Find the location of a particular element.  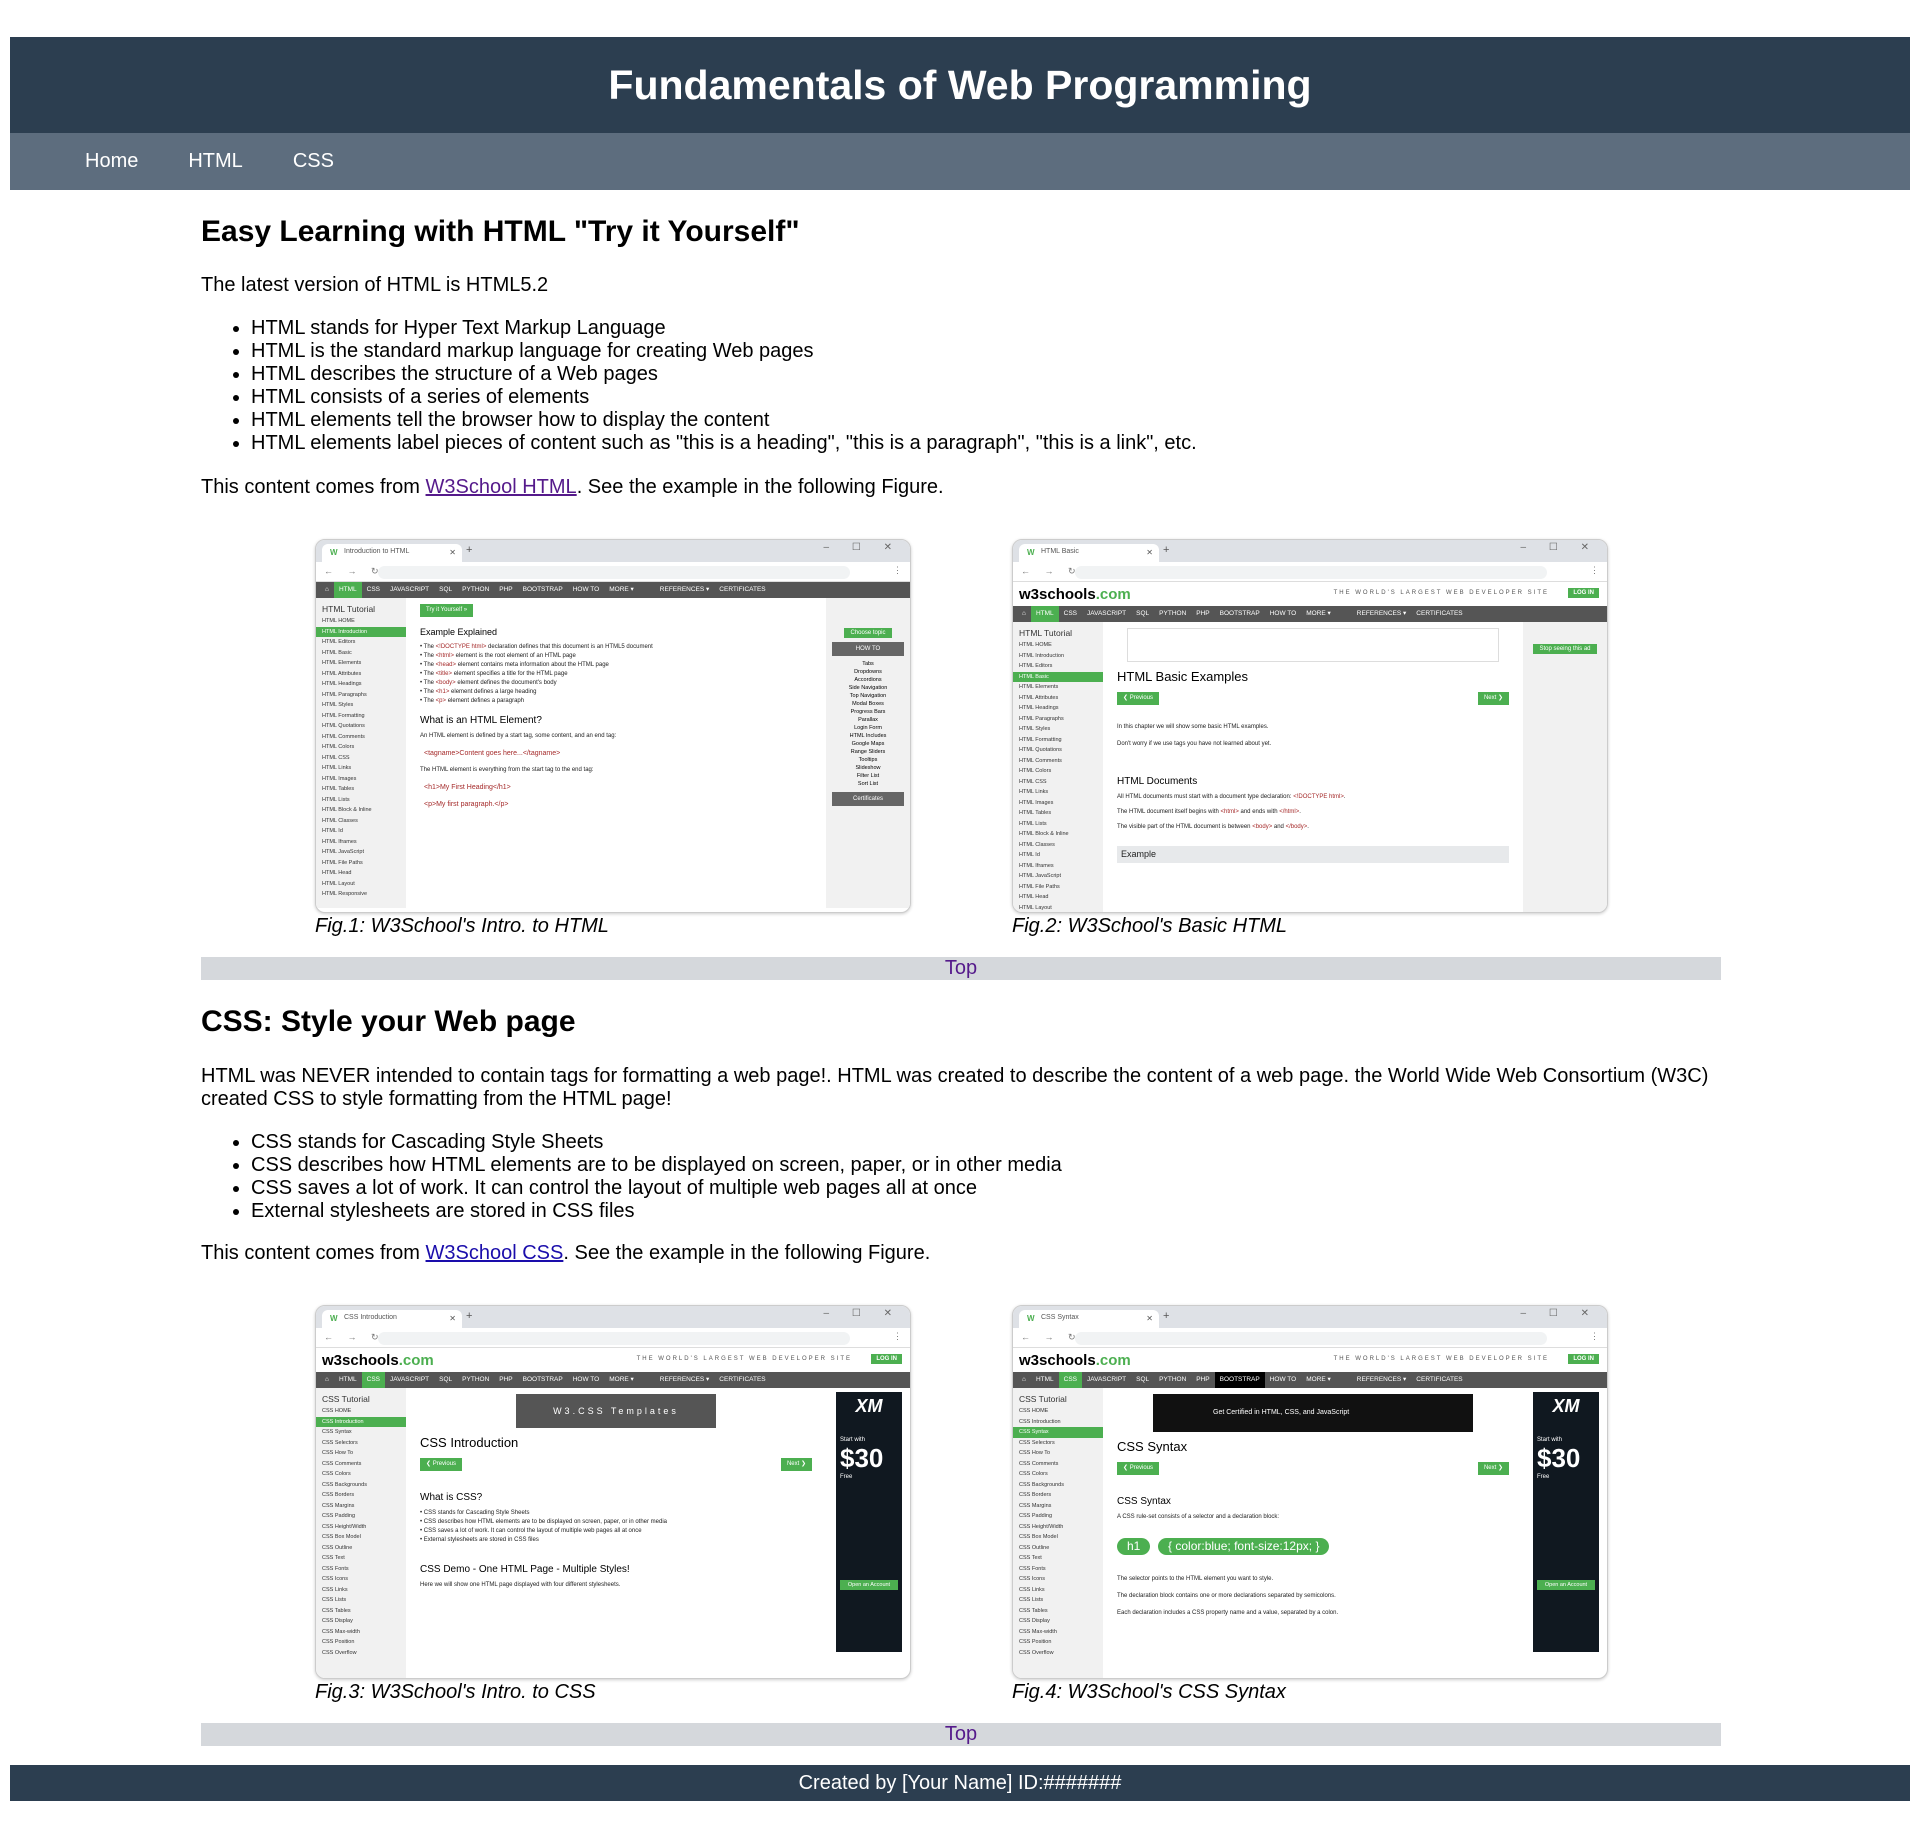

sidebar-item: HTML Iframes is located at coordinates (339, 841).